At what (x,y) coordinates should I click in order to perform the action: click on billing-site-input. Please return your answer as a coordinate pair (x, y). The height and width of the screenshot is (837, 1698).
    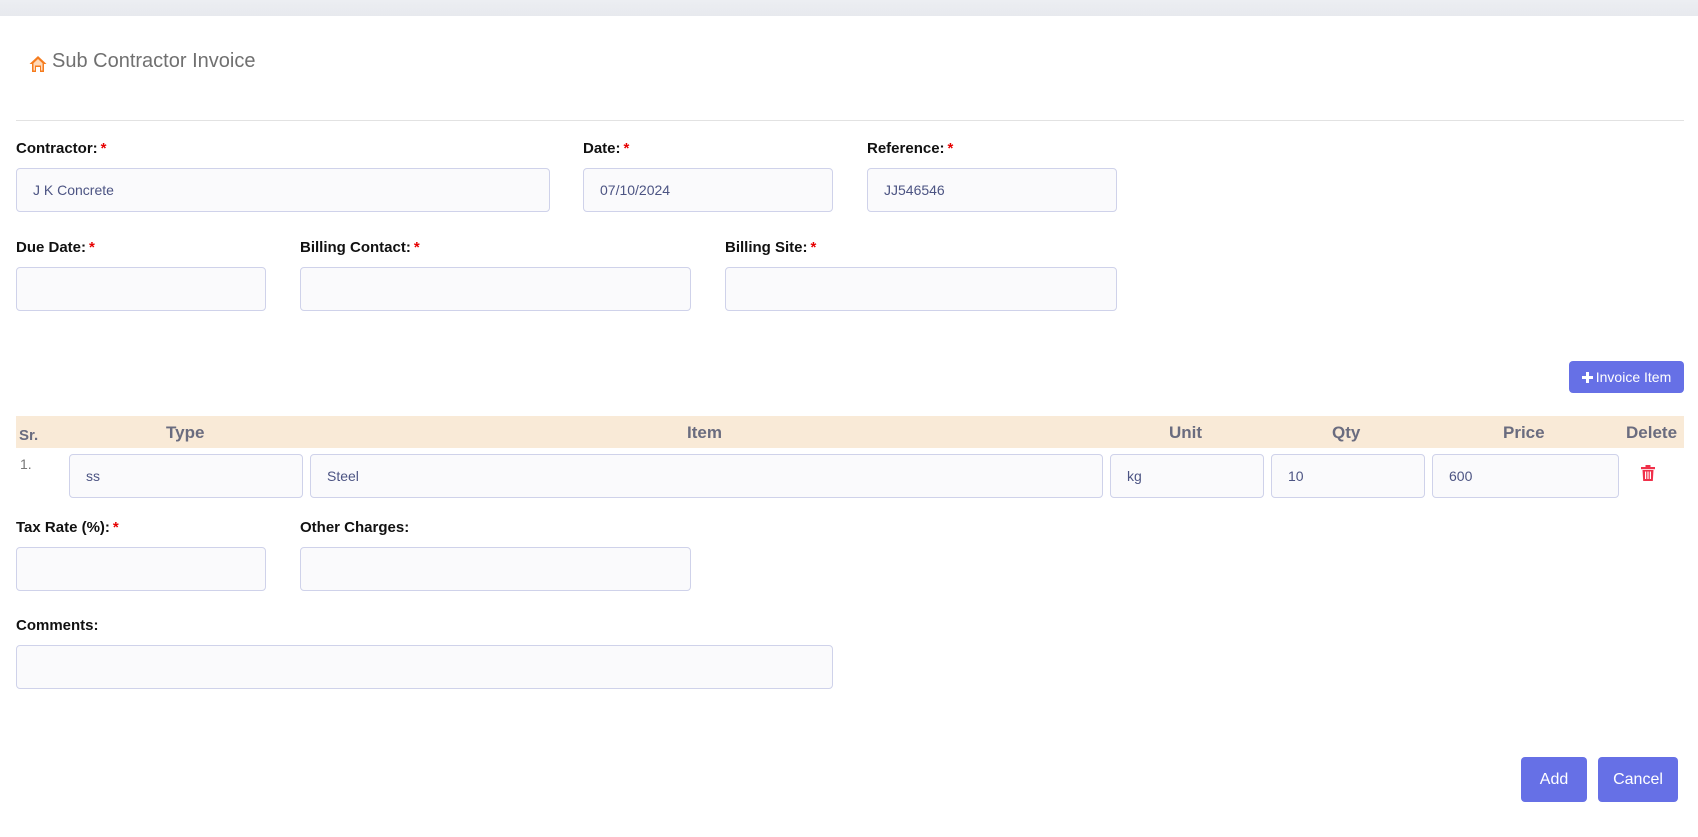
    Looking at the image, I should click on (921, 289).